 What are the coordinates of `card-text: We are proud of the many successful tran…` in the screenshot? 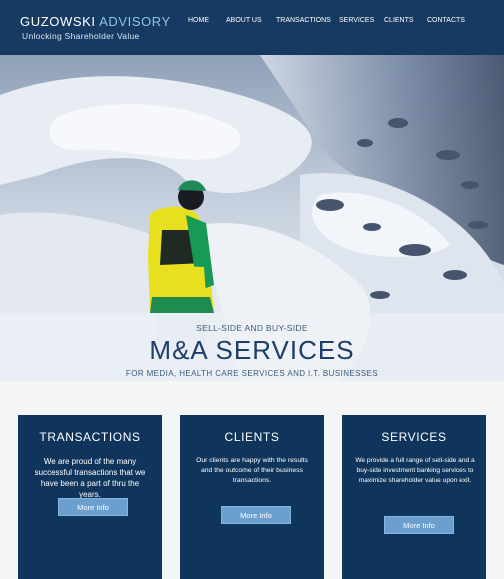 It's located at (90, 478).